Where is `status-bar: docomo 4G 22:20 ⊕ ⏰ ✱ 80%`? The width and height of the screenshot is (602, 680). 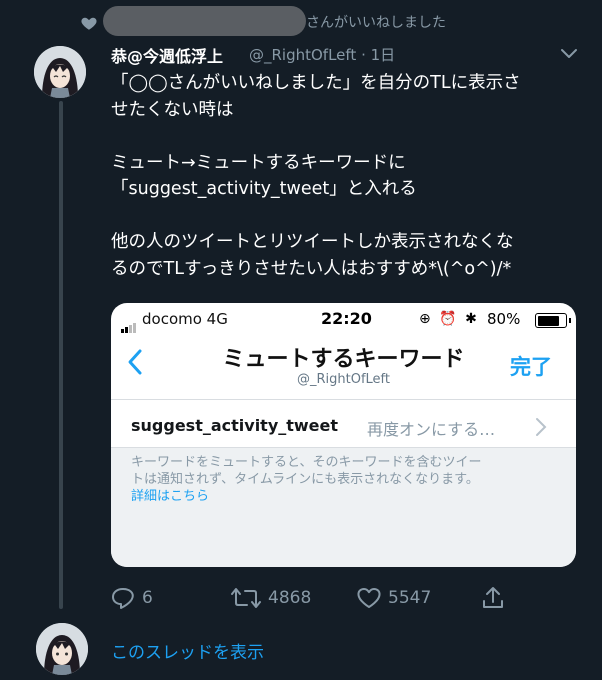 status-bar: docomo 4G 22:20 ⊕ ⏰ ✱ 80% is located at coordinates (343, 319).